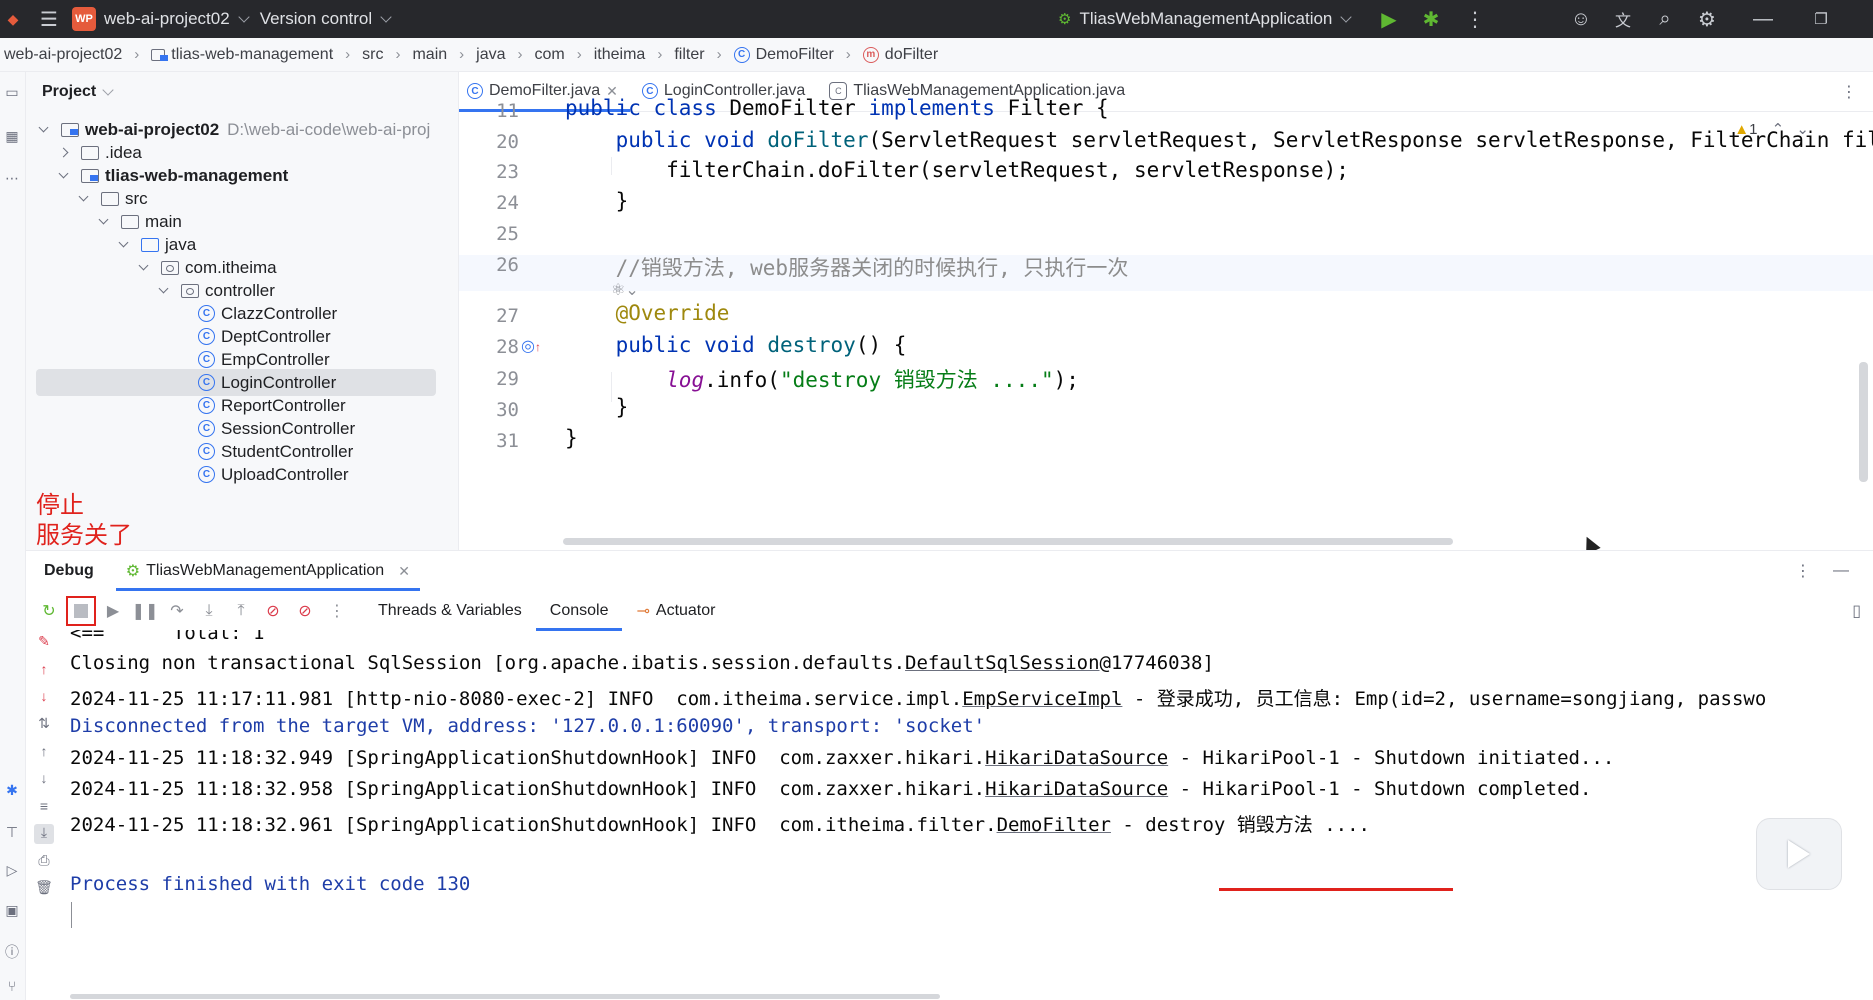 The image size is (1873, 1000). Describe the element at coordinates (1856, 611) in the screenshot. I see `layout-icon: ▯` at that location.